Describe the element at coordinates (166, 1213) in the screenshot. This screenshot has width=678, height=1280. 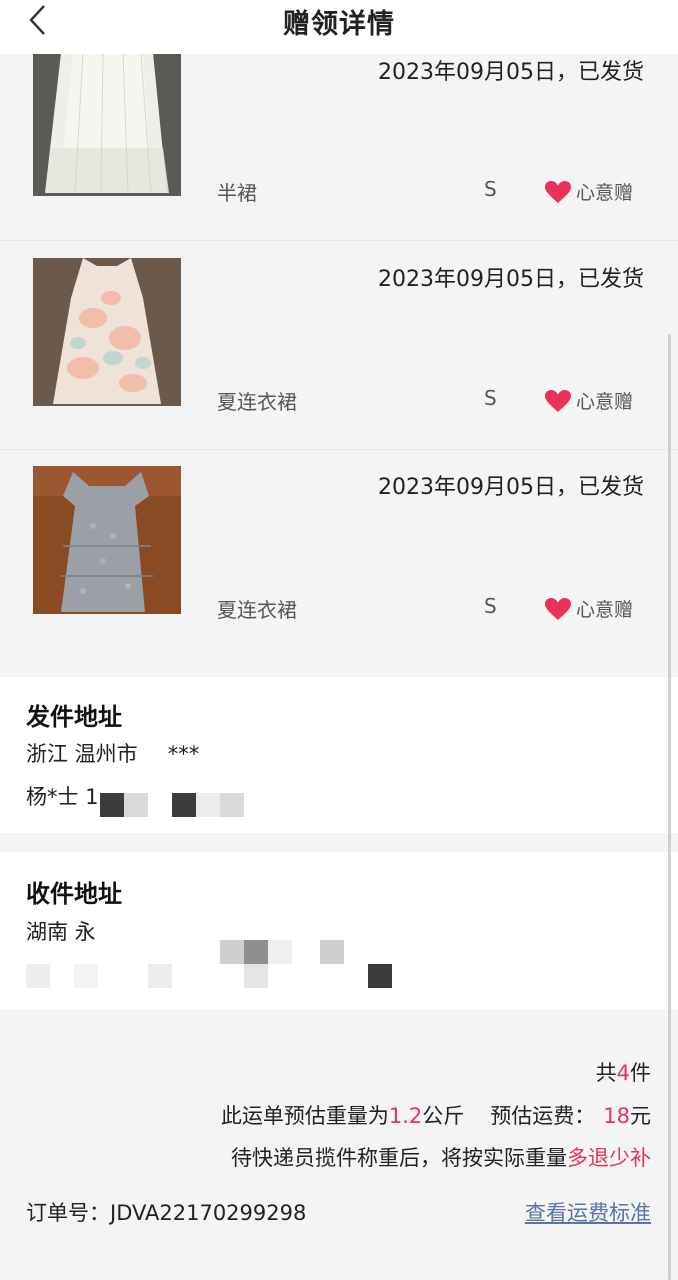
I see `order-number: 订单号：JDVA22170299298` at that location.